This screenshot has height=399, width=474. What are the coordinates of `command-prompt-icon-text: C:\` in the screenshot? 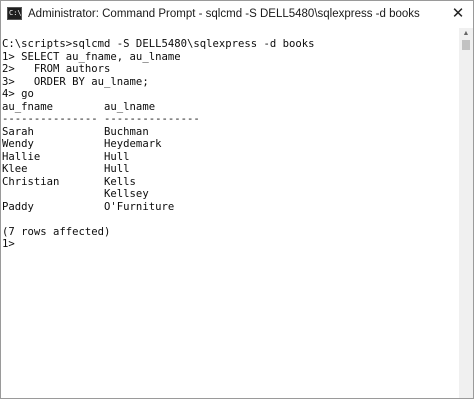 It's located at (15, 13).